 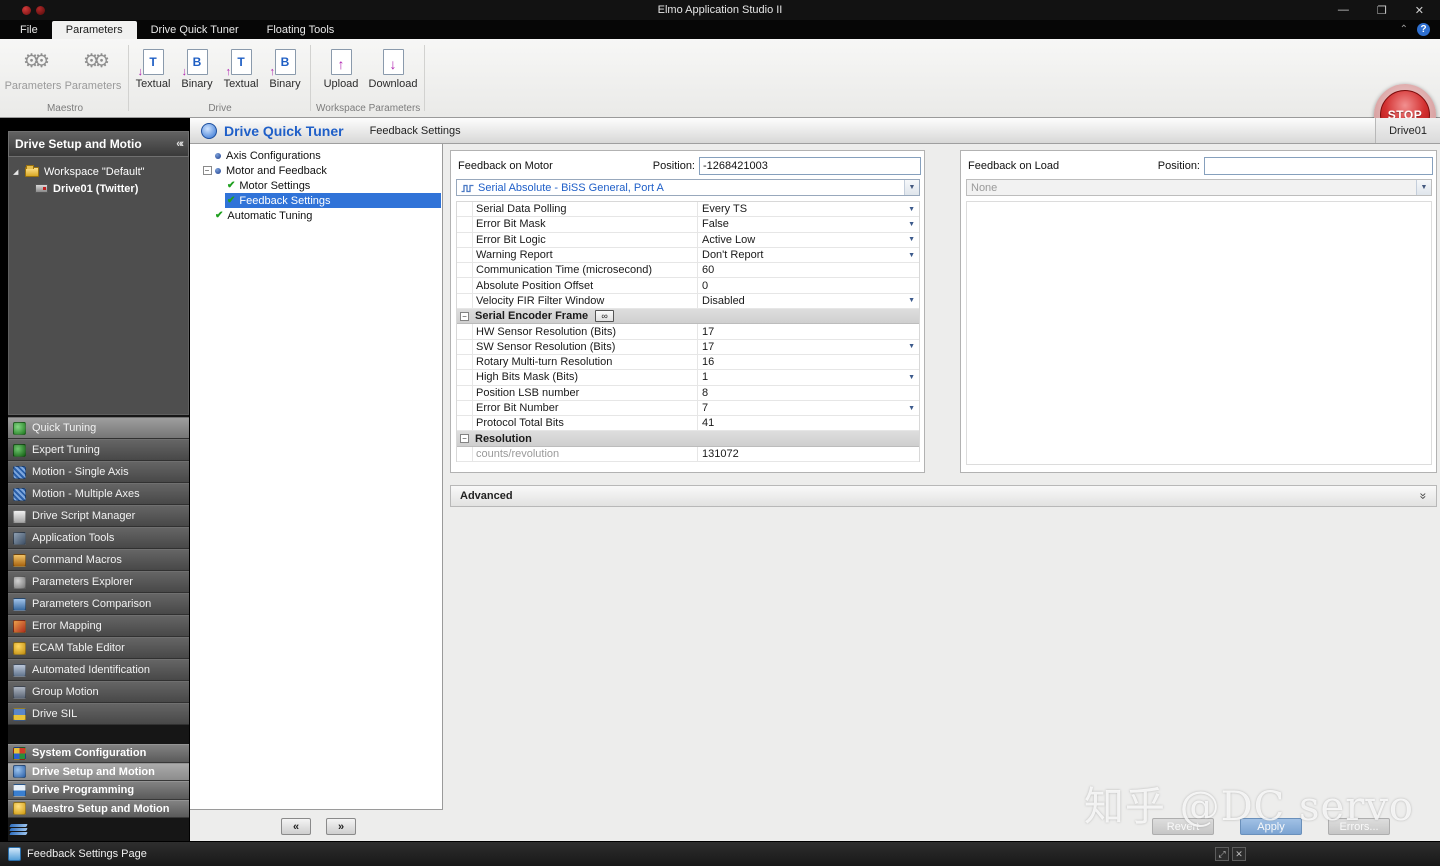 I want to click on workspace-node: ◢ Workspace "Default", so click(x=98, y=171).